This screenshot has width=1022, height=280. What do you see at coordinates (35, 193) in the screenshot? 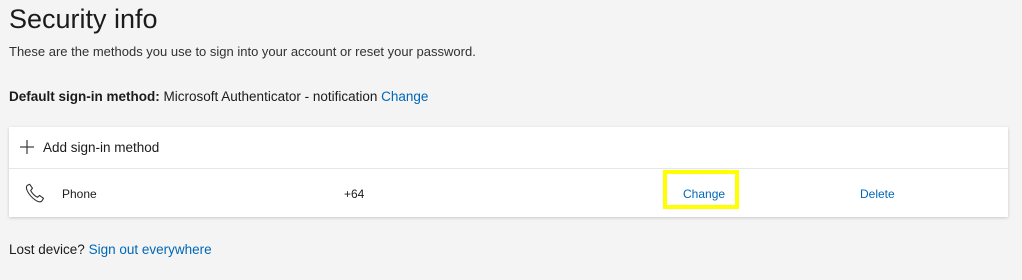
I see `phone-icon` at bounding box center [35, 193].